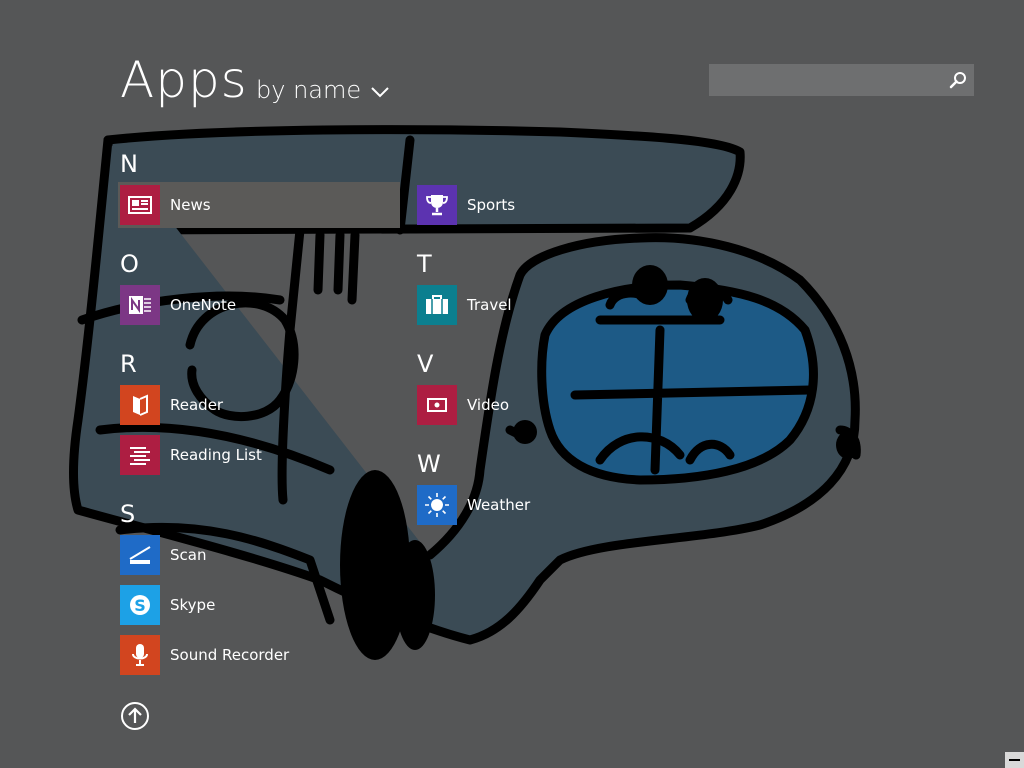 This screenshot has height=768, width=1024. Describe the element at coordinates (489, 305) in the screenshot. I see `app-label: Travel` at that location.